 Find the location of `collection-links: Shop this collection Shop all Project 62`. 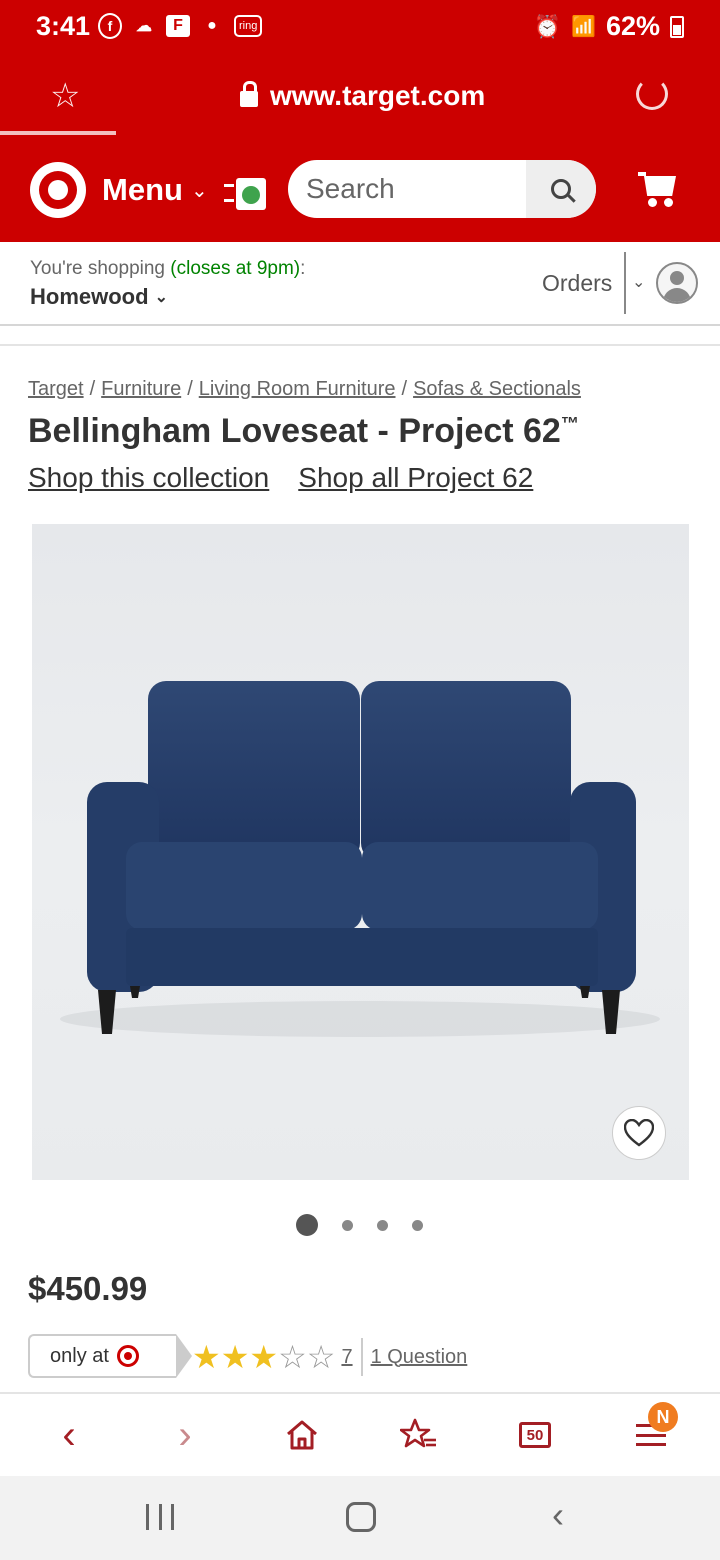

collection-links: Shop this collection Shop all Project 62 is located at coordinates (280, 478).